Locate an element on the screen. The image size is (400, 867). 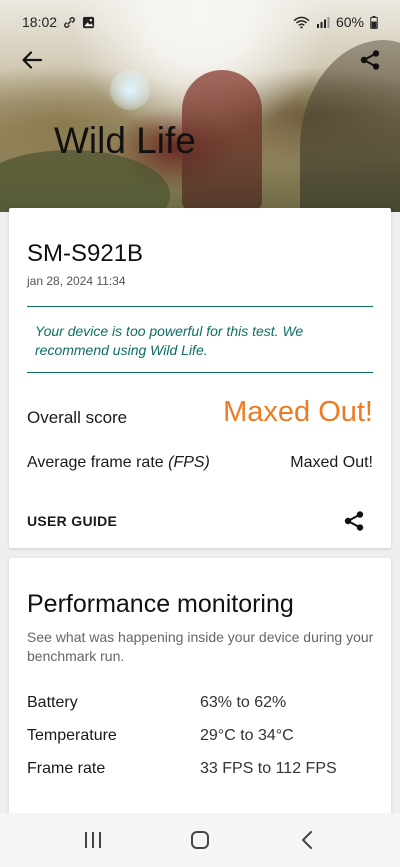
fps-label: Average frame rate (FPS) is located at coordinates (118, 463).